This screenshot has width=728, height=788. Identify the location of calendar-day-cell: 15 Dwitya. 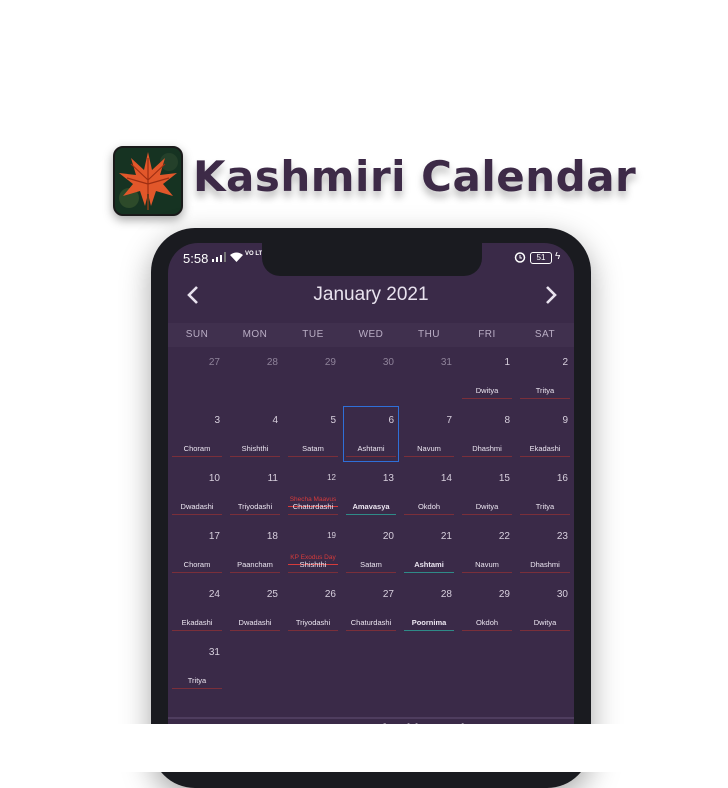
(487, 492).